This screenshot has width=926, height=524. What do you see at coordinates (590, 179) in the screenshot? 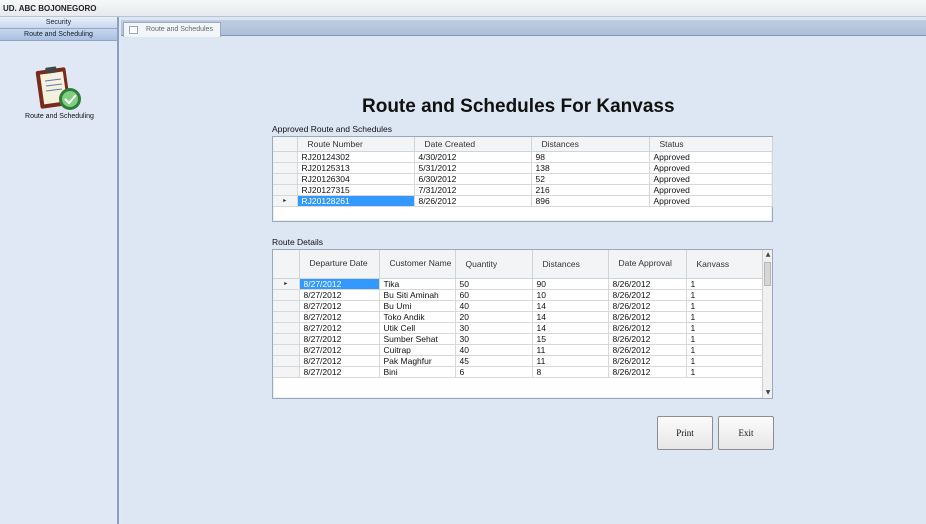
I see `cell-distances: 52` at bounding box center [590, 179].